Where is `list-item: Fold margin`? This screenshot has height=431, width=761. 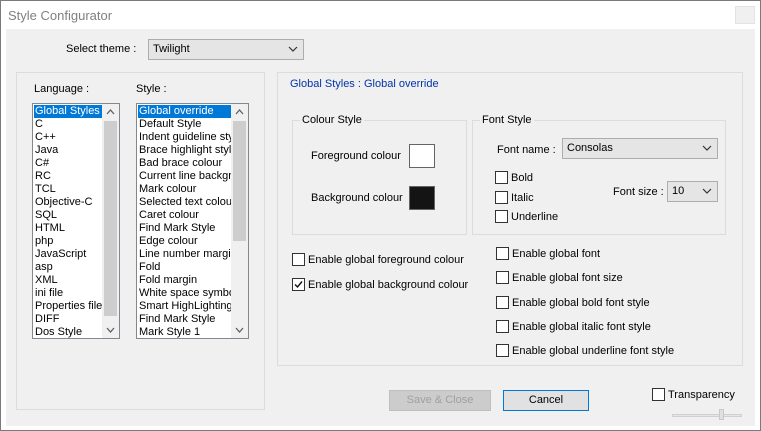 list-item: Fold margin is located at coordinates (185, 280).